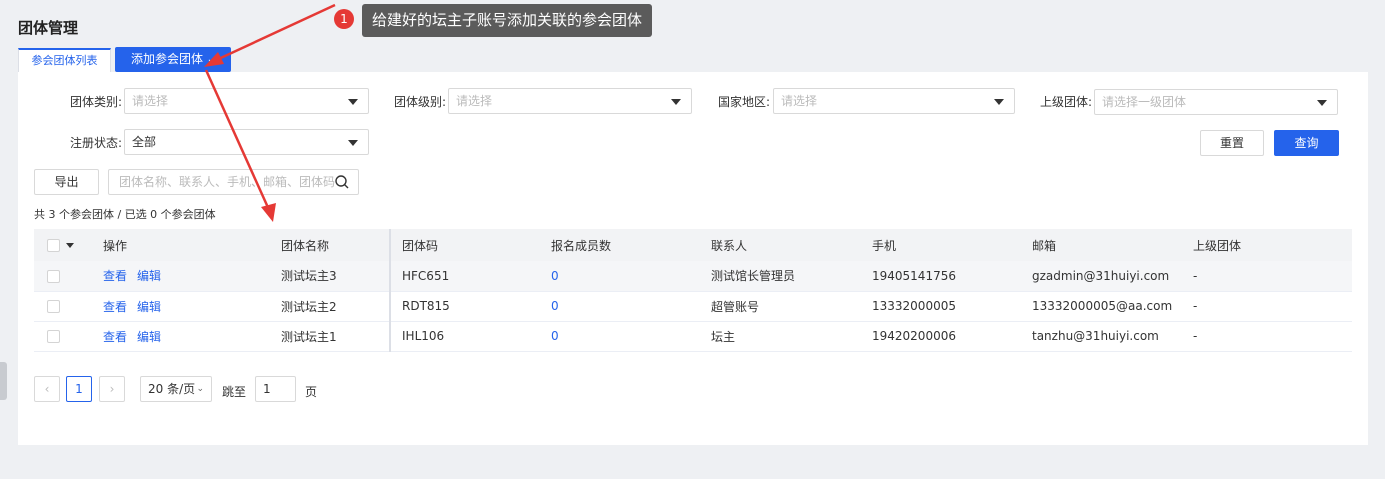 This screenshot has height=479, width=1385. What do you see at coordinates (53, 245) in the screenshot?
I see `select-all-checkbox` at bounding box center [53, 245].